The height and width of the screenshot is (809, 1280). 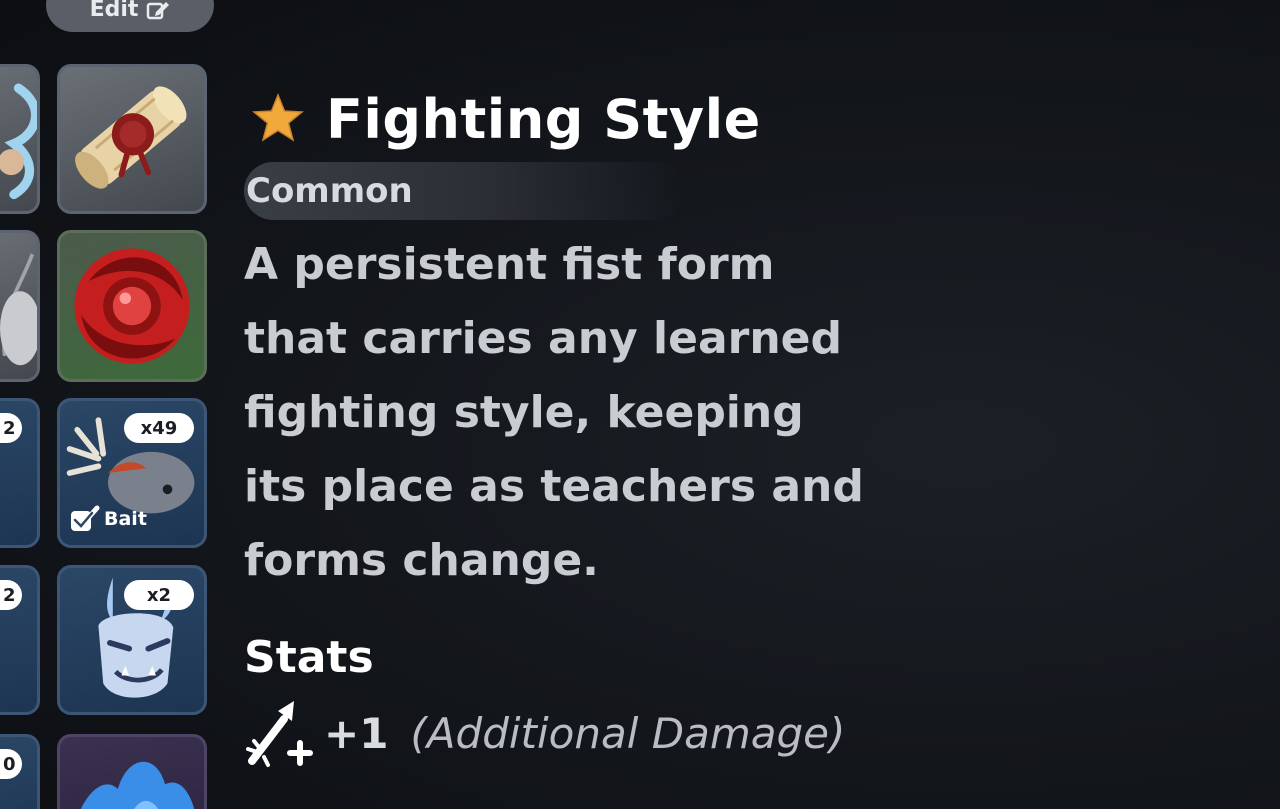 What do you see at coordinates (421, 560) in the screenshot?
I see `description-line: forms change.` at bounding box center [421, 560].